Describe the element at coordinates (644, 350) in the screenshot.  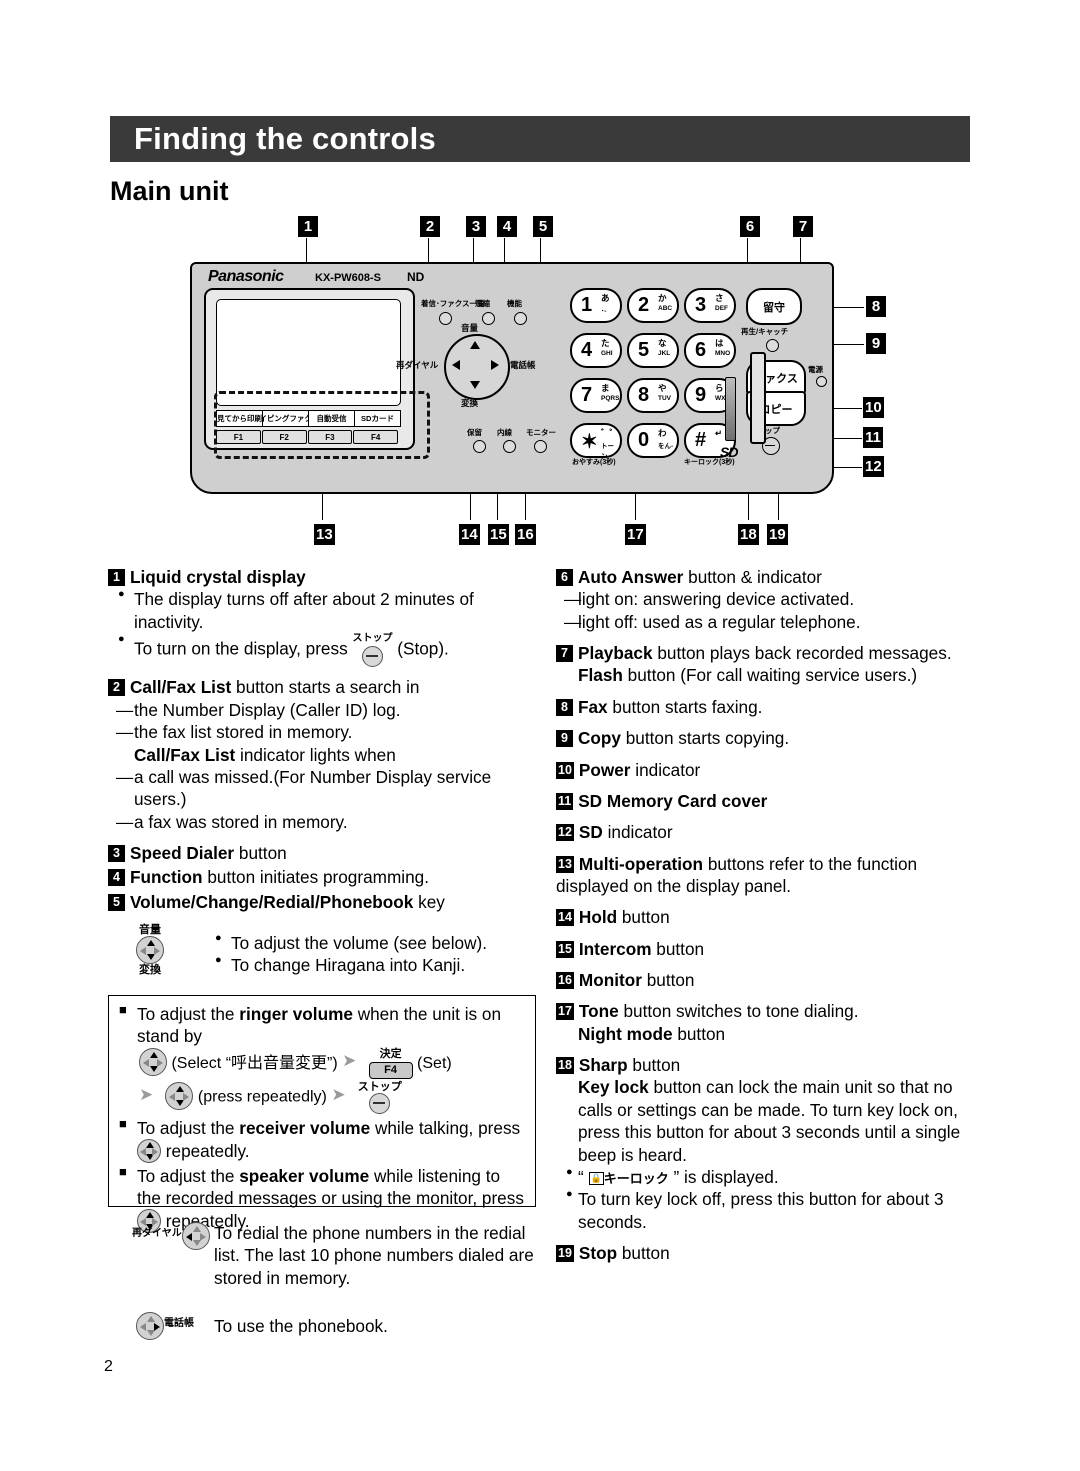
I see `key-digit: 5` at that location.